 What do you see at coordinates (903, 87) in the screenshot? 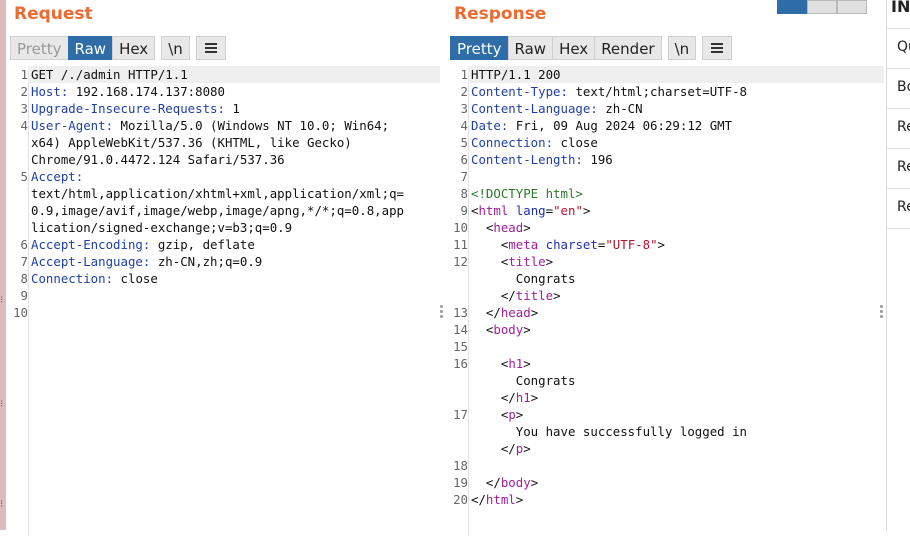
I see `inspector-item-body: Bo` at bounding box center [903, 87].